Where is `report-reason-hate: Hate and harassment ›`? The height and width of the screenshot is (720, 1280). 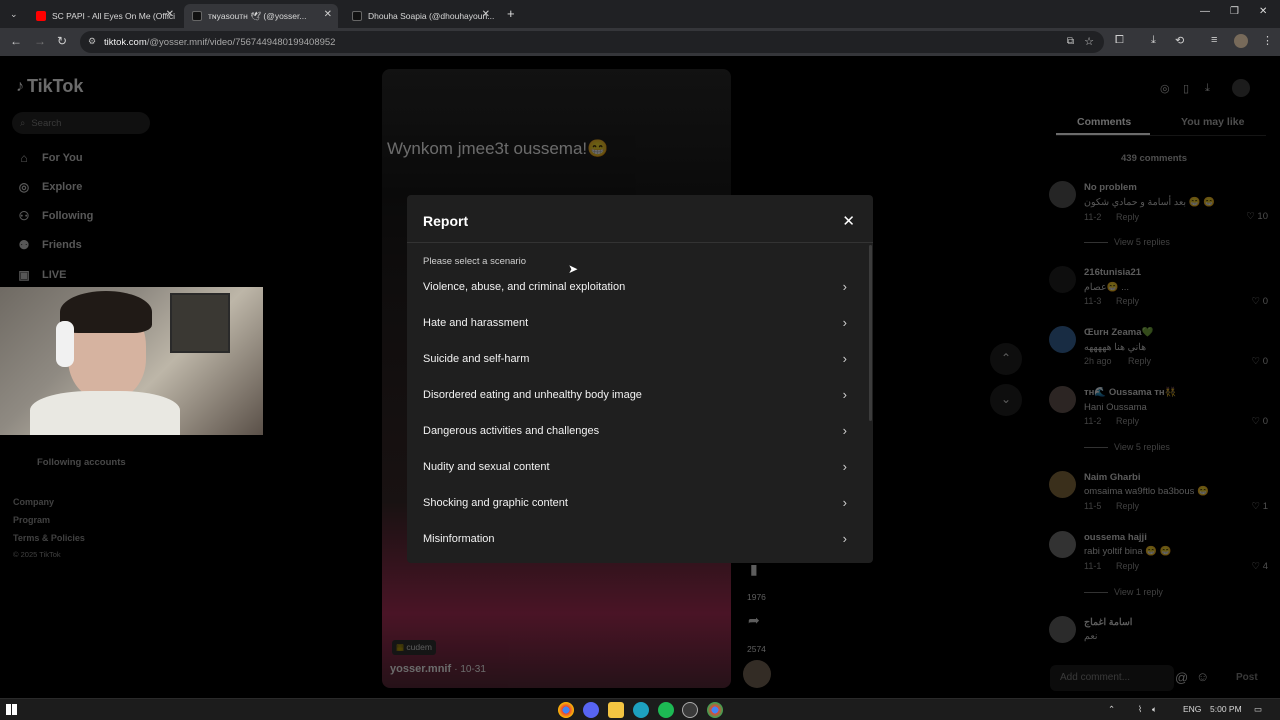
report-reason-hate: Hate and harassment › is located at coordinates (637, 323).